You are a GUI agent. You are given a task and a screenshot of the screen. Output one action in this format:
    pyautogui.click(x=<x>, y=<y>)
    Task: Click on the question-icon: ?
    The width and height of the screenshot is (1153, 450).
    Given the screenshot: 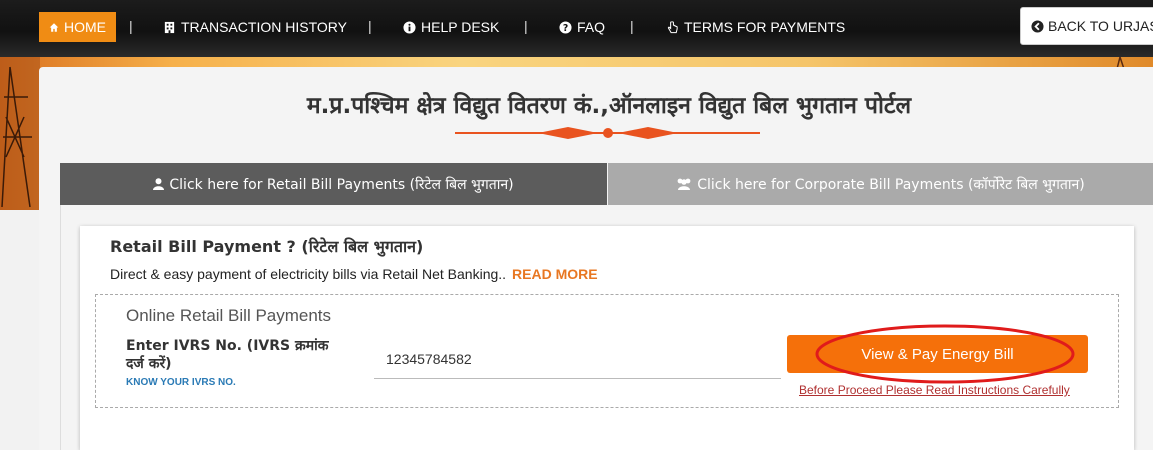 What is the action you would take?
    pyautogui.click(x=565, y=26)
    